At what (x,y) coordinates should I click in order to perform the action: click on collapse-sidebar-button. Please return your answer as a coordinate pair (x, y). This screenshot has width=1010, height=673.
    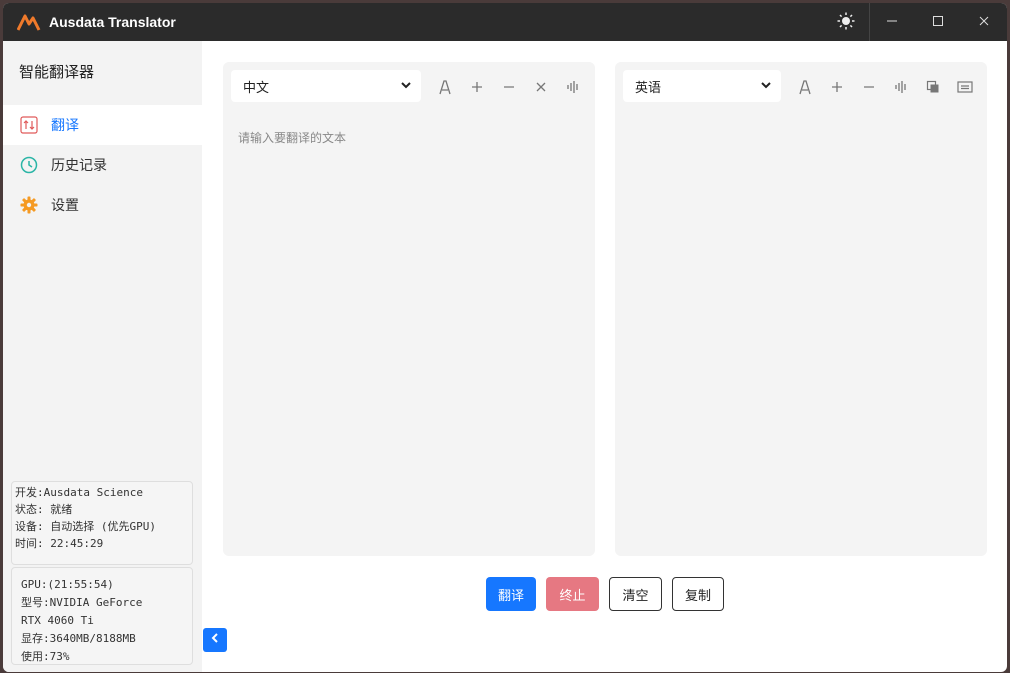
    Looking at the image, I should click on (215, 640).